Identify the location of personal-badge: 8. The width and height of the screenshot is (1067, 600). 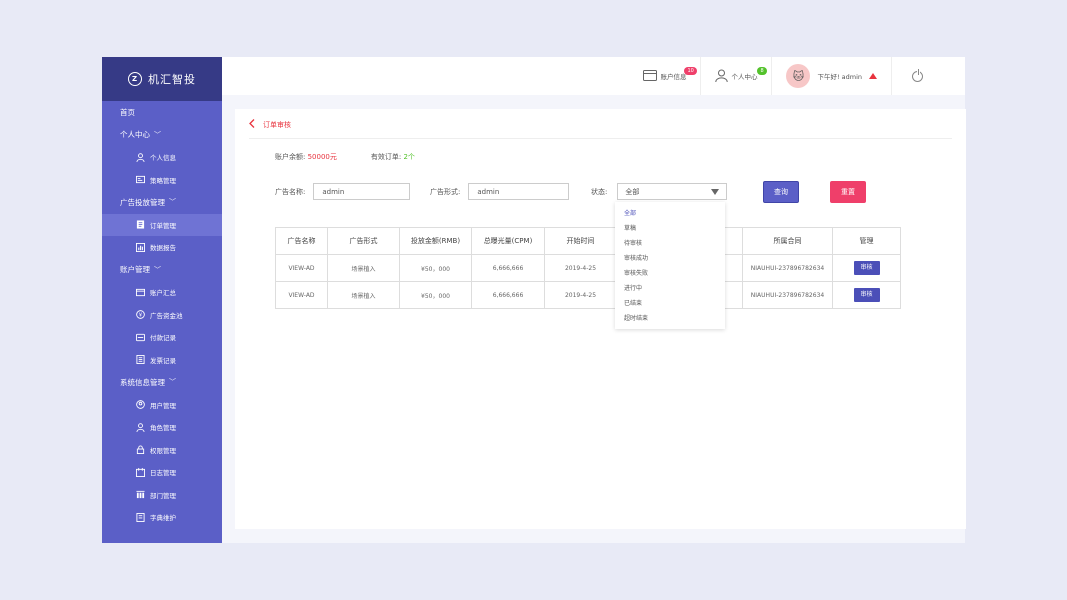
(762, 71).